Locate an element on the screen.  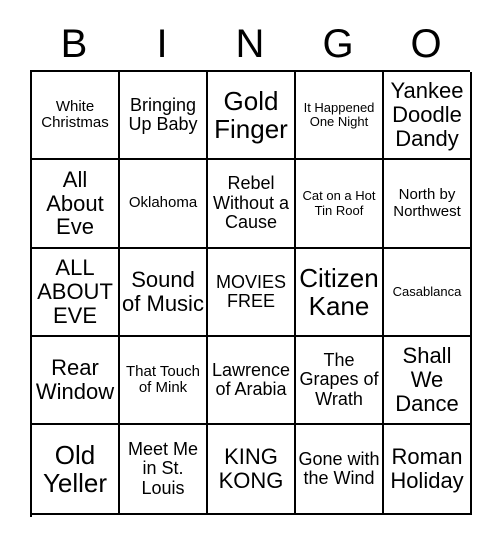
bingo-cell-label: ALL ABOUT EVE is located at coordinates (75, 291).